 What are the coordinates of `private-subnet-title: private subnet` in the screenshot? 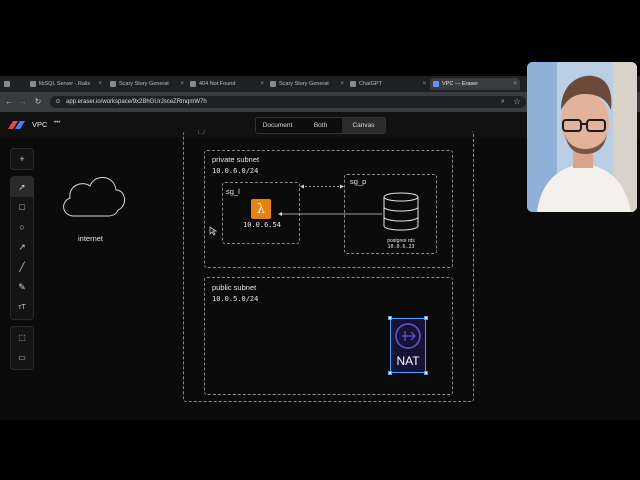 It's located at (236, 159).